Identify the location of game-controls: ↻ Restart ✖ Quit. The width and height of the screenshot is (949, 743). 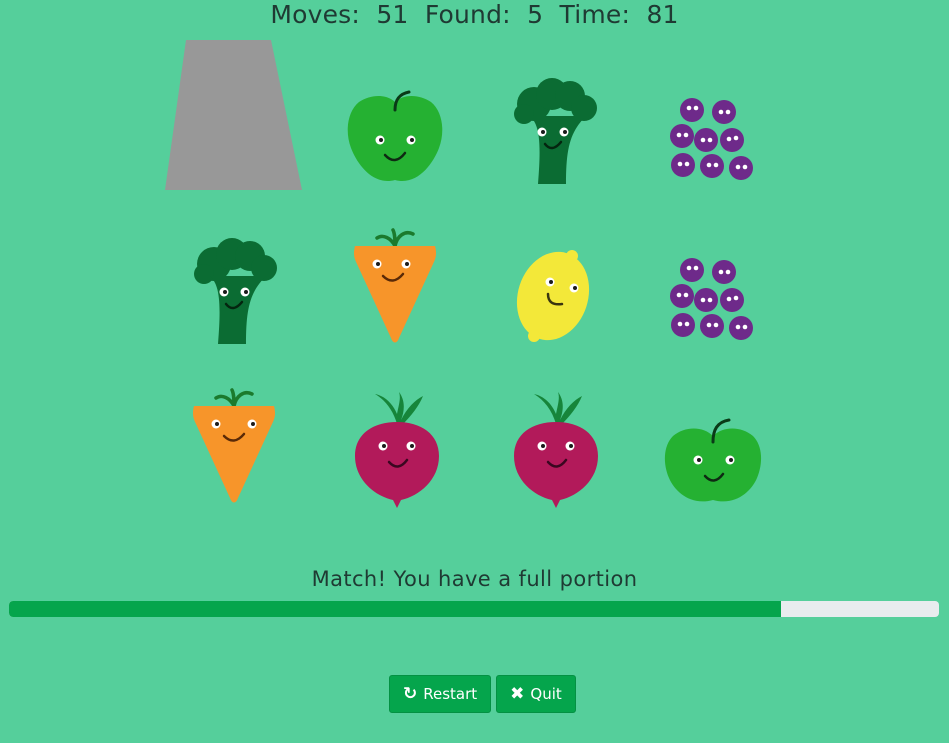
(482, 694).